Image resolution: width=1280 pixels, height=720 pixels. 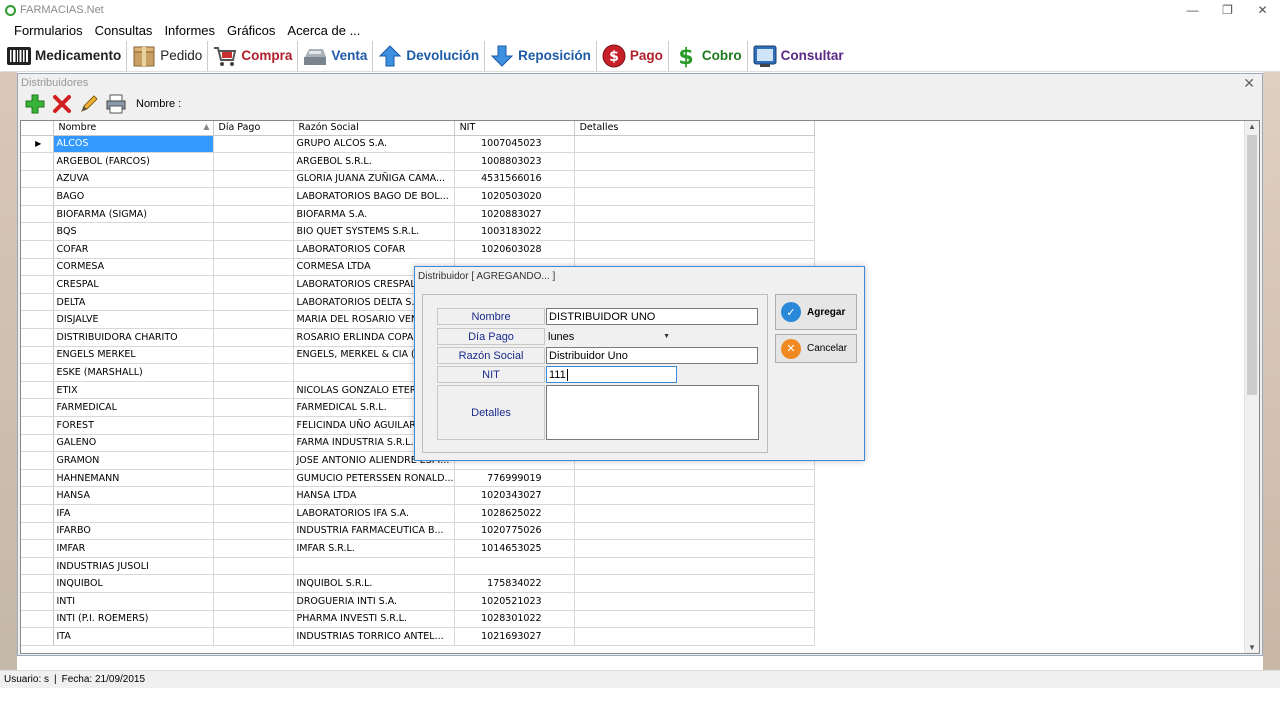 What do you see at coordinates (374, 583) in the screenshot?
I see `cell-razon-social: INQUIBOL S.R.L.` at bounding box center [374, 583].